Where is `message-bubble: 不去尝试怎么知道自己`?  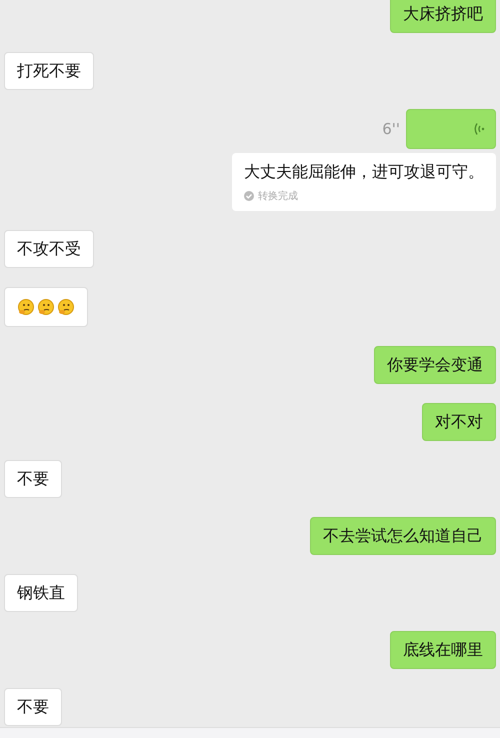
message-bubble: 不去尝试怎么知道自己 is located at coordinates (403, 536).